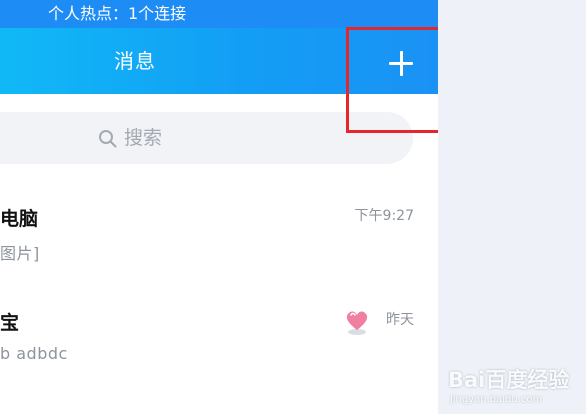 This screenshot has height=414, width=586. What do you see at coordinates (143, 138) in the screenshot?
I see `search-placeholder: 搜索` at bounding box center [143, 138].